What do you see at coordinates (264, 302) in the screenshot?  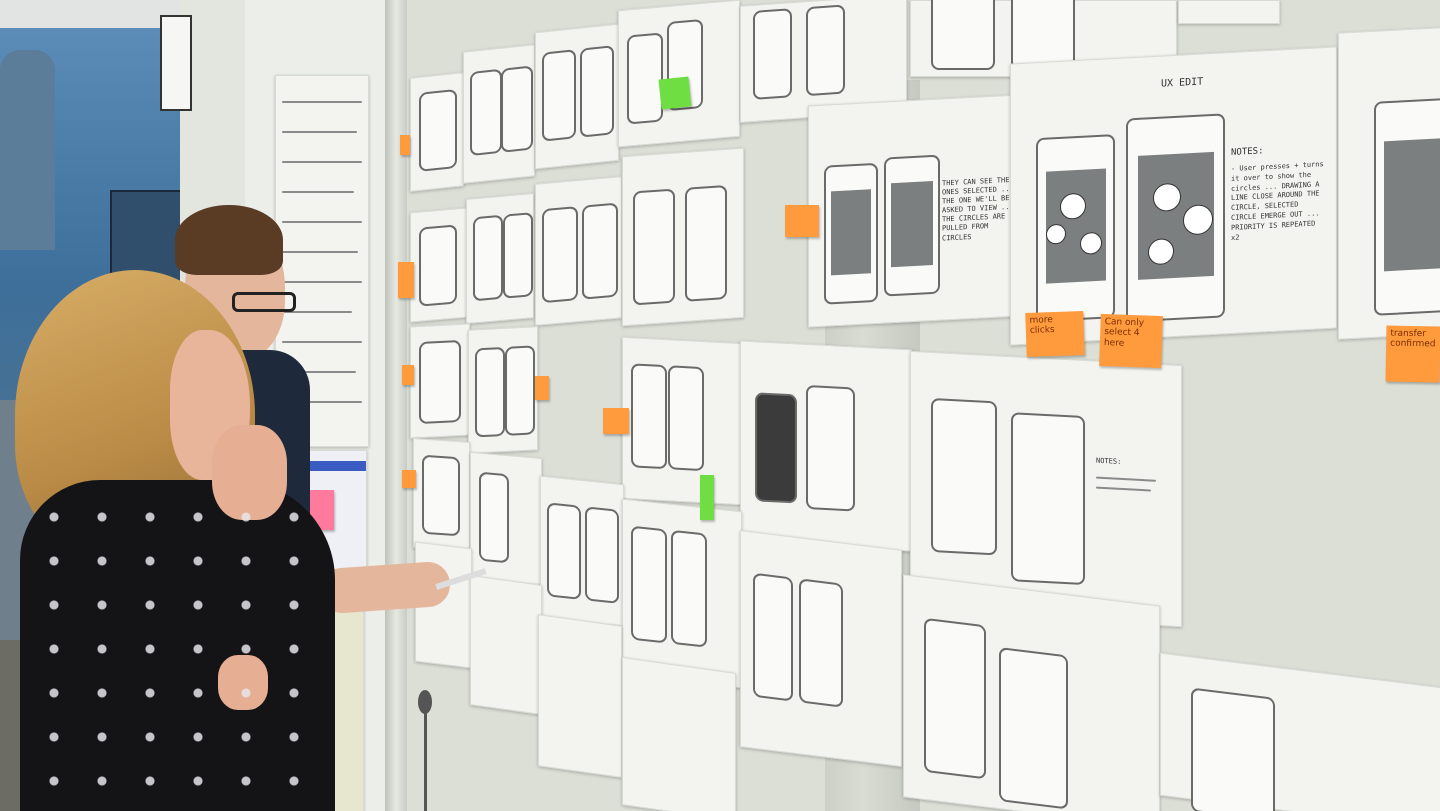 I see `man-glasses` at bounding box center [264, 302].